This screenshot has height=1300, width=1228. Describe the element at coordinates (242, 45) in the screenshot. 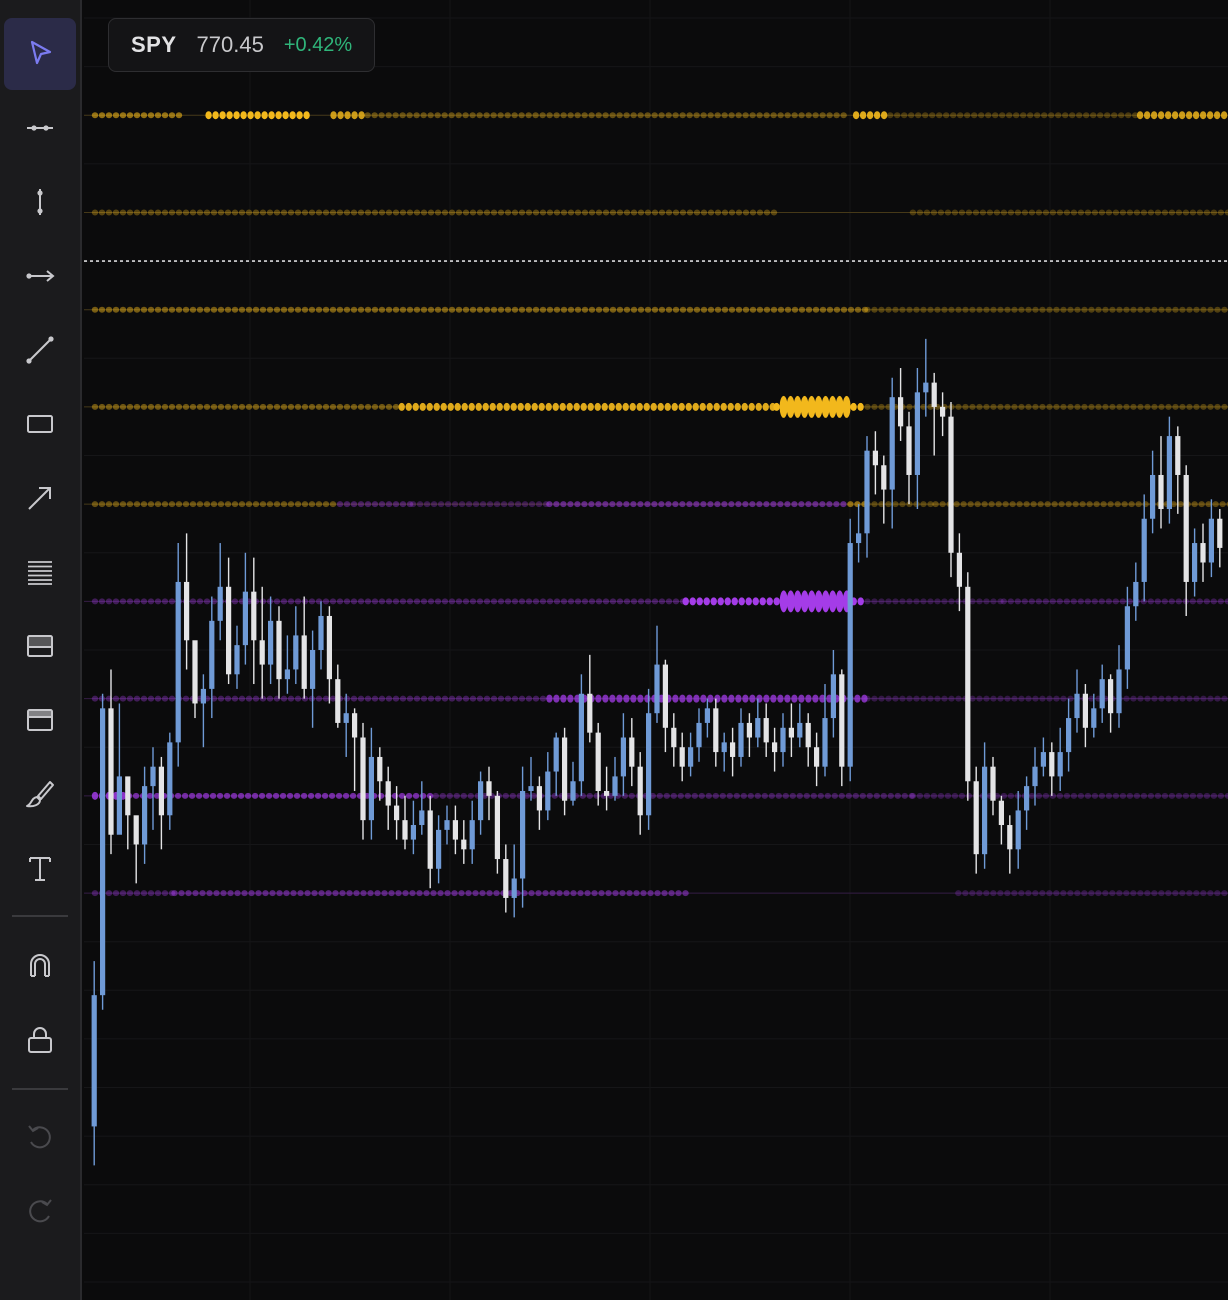

I see `ticker-box: SPY 770.45 +0.42%` at that location.